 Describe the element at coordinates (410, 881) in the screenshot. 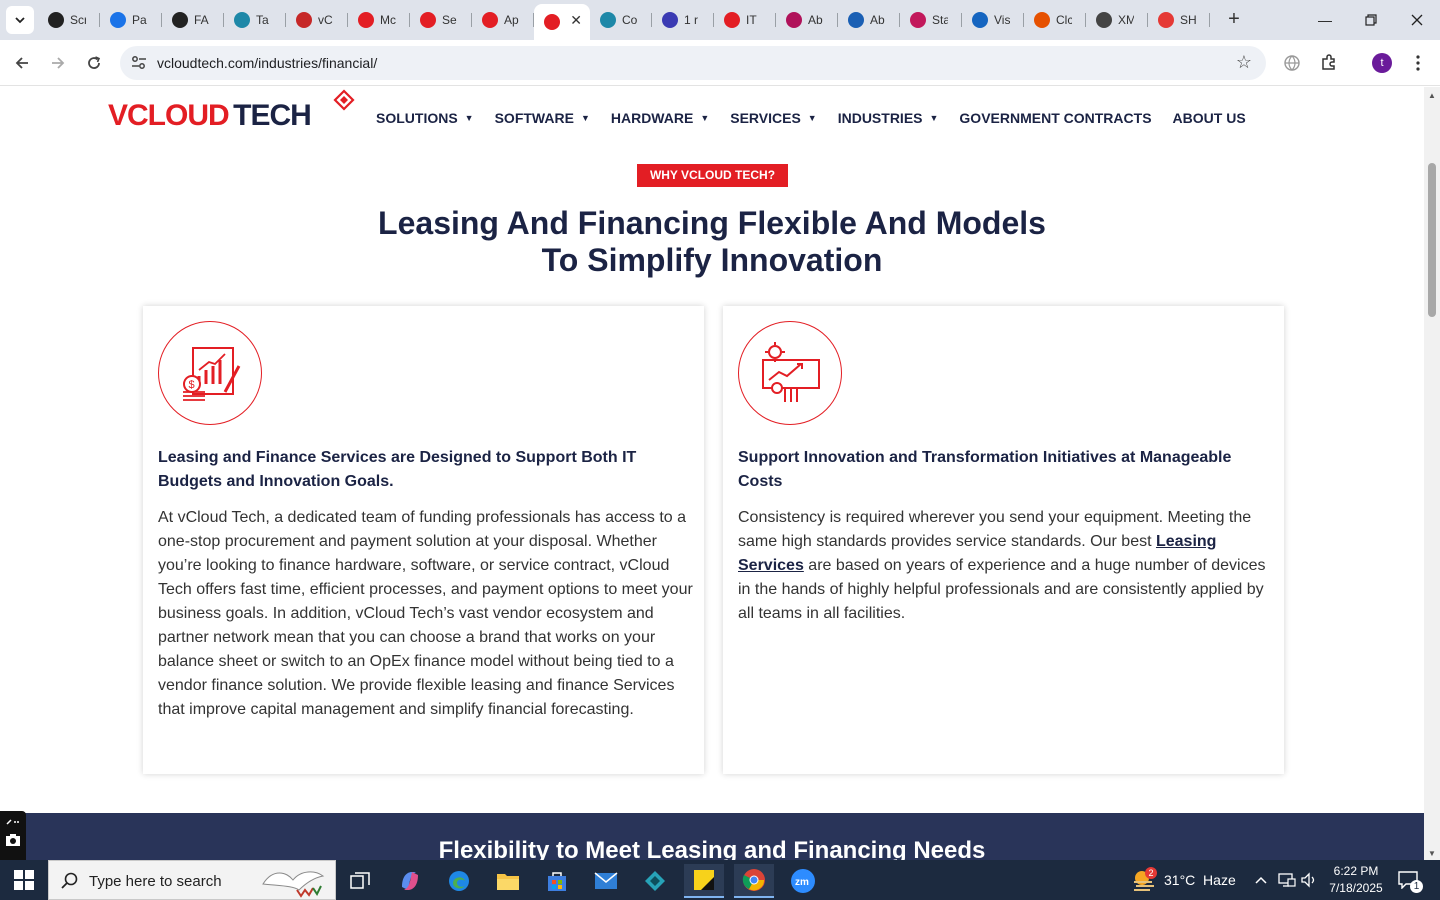

I see `taskbar-copilot` at that location.